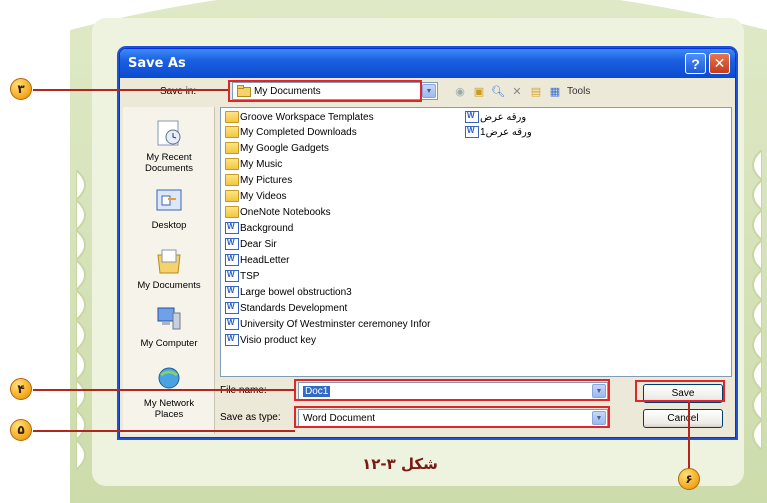 The height and width of the screenshot is (503, 767). Describe the element at coordinates (429, 91) in the screenshot. I see `chevron-down-icon: ▼` at that location.